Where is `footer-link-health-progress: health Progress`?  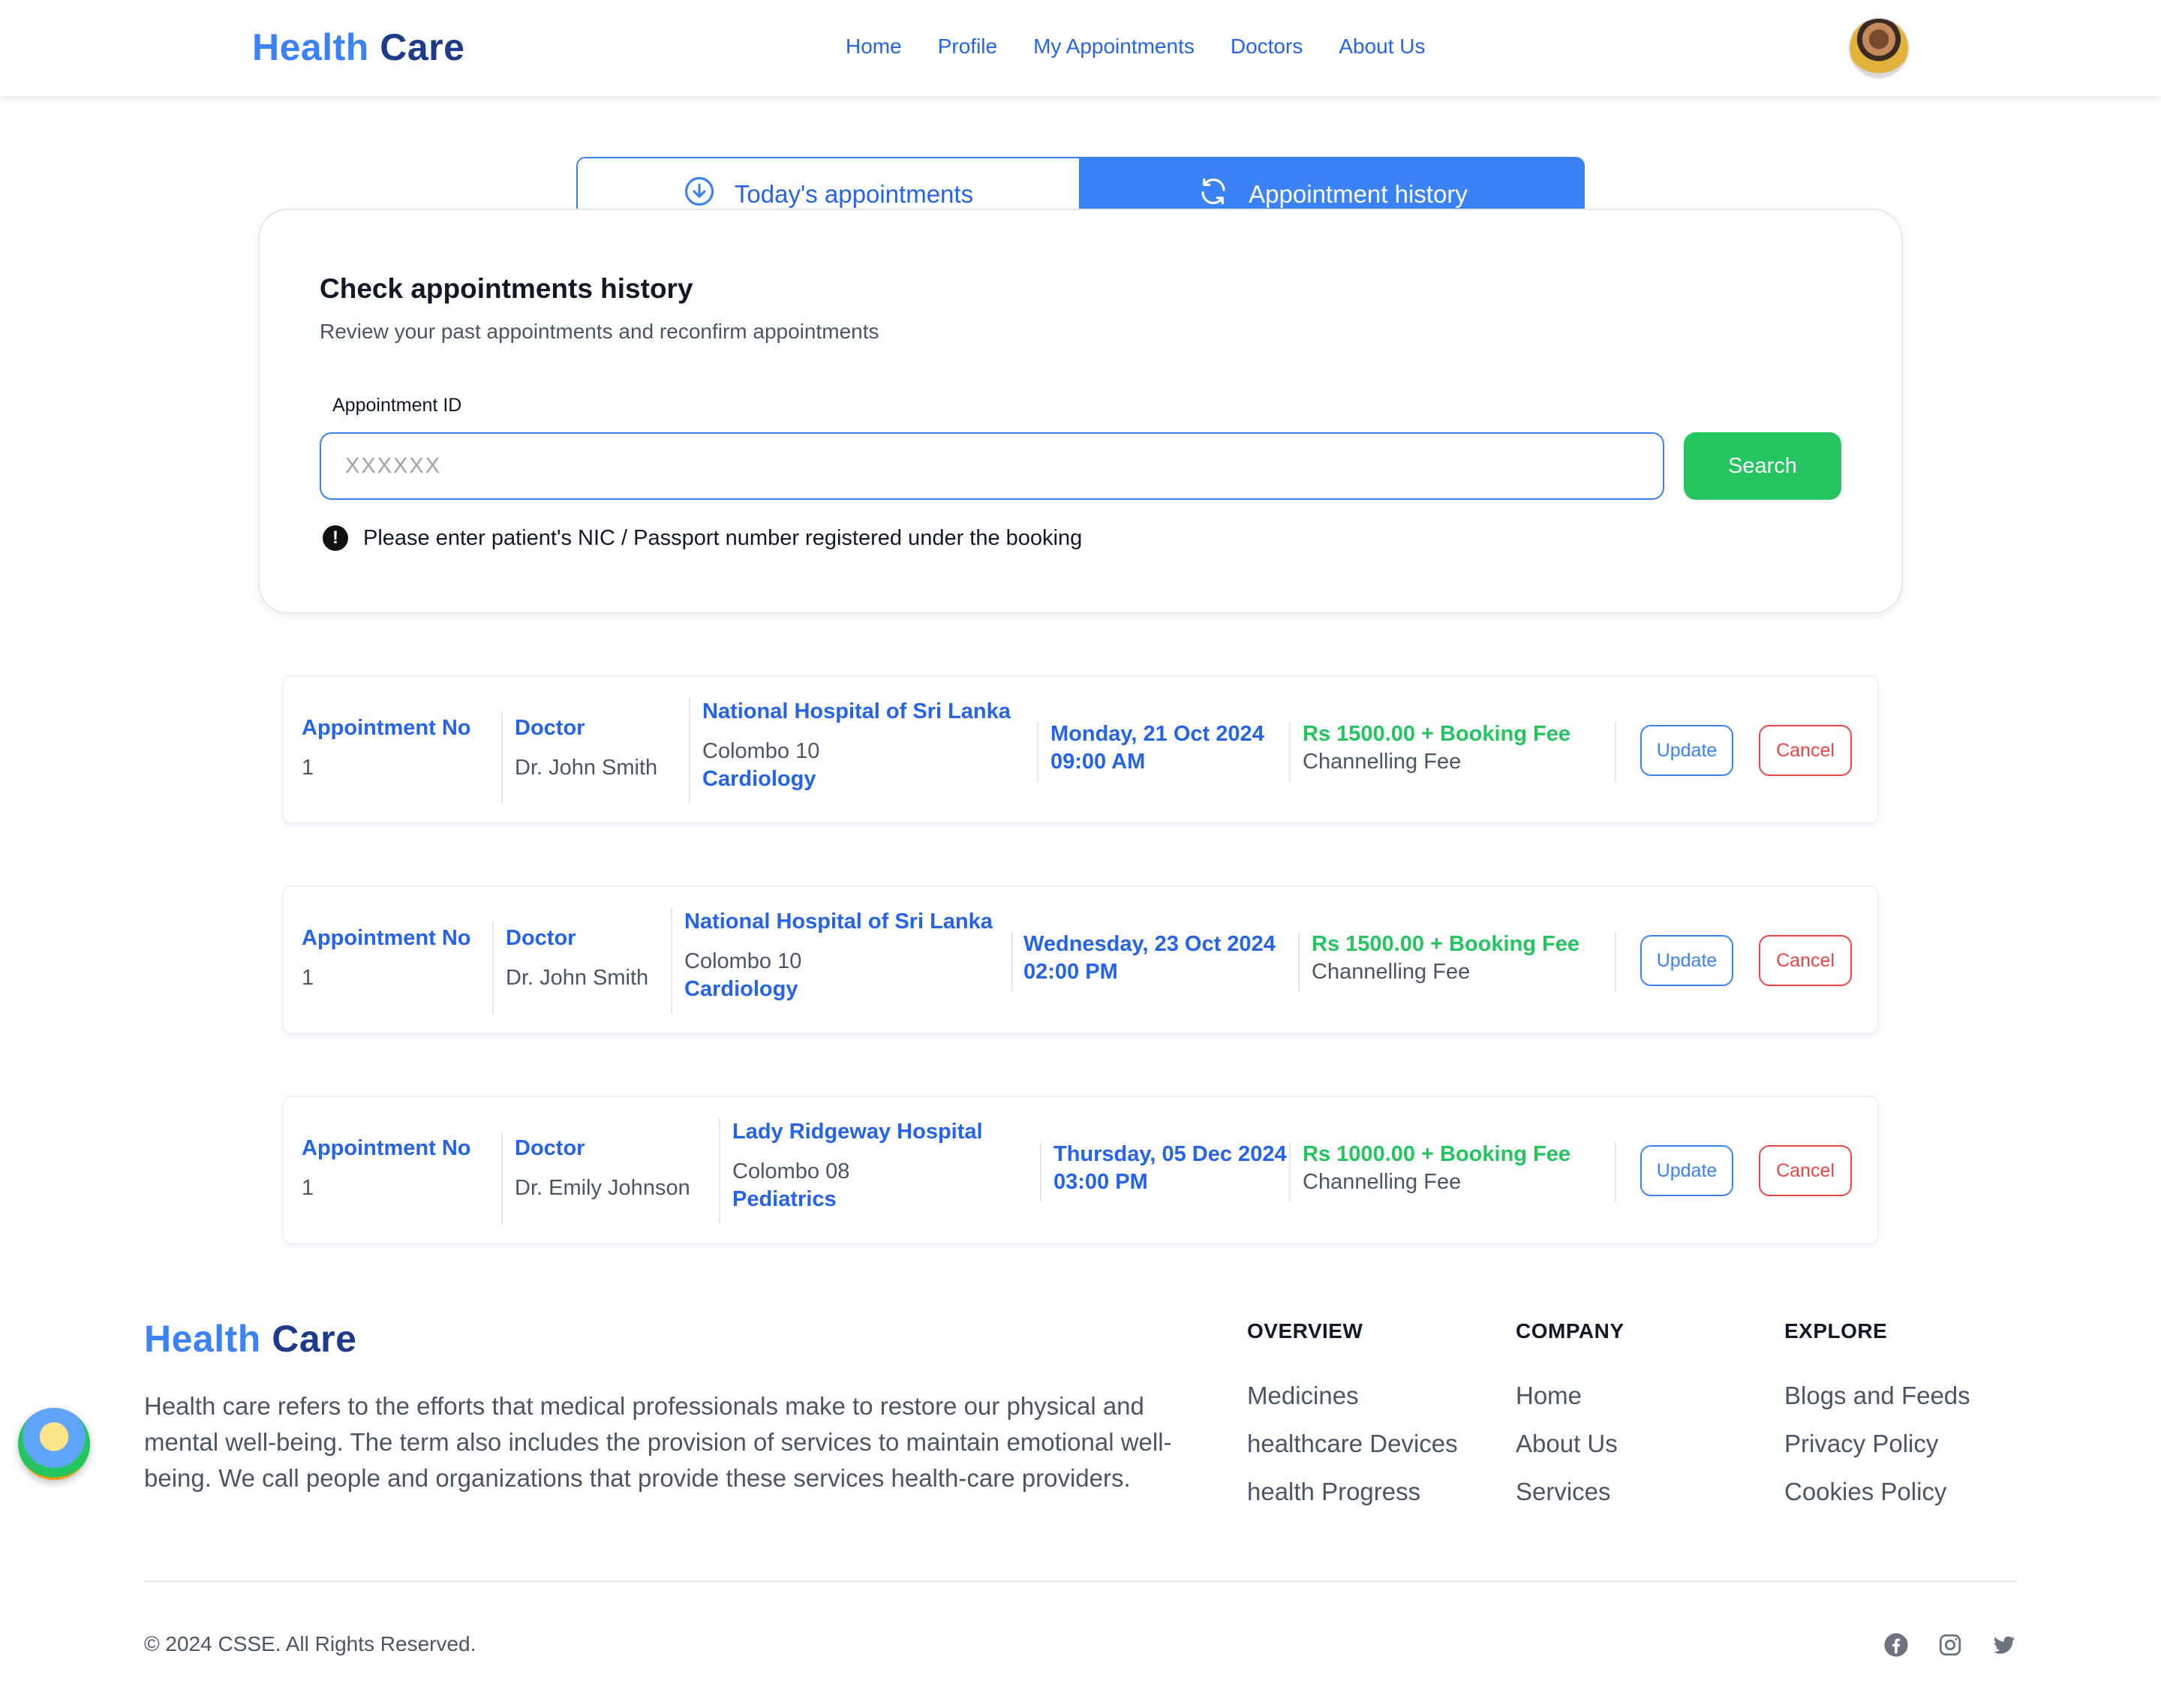
footer-link-health-progress: health Progress is located at coordinates (1352, 1491).